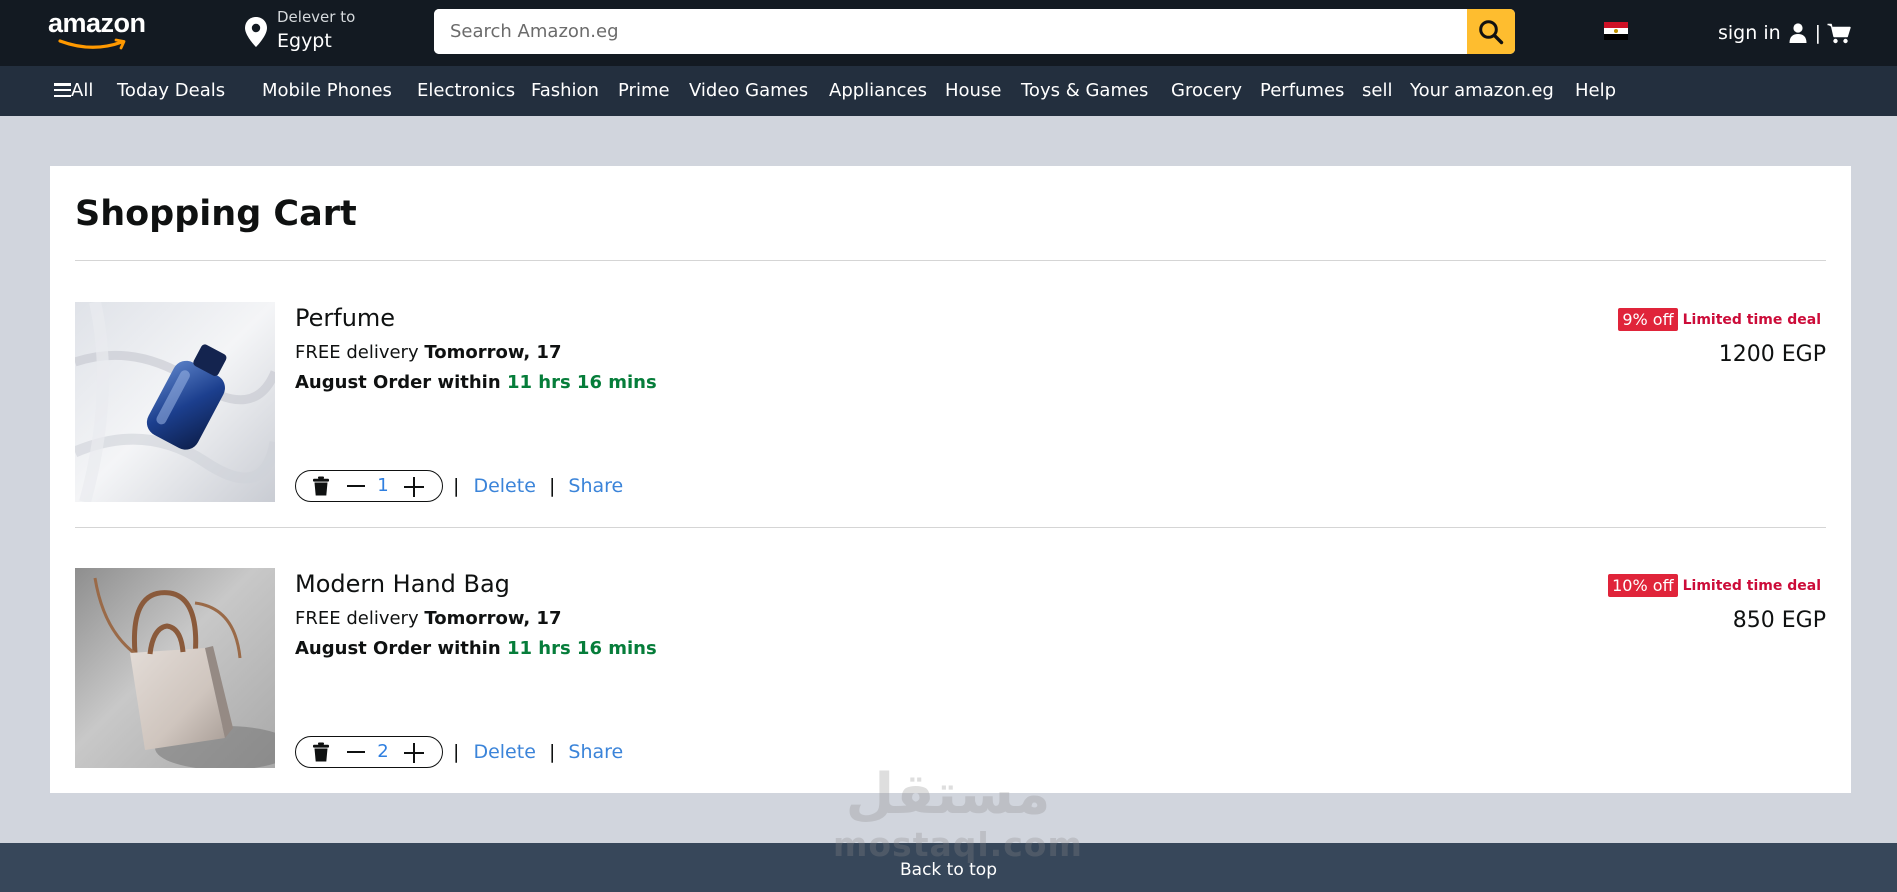 The height and width of the screenshot is (892, 1897). I want to click on perfume-image, so click(175, 402).